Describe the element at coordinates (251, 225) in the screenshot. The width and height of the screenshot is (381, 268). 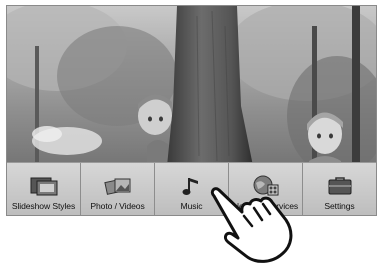
I see `tap-hand-icon` at that location.